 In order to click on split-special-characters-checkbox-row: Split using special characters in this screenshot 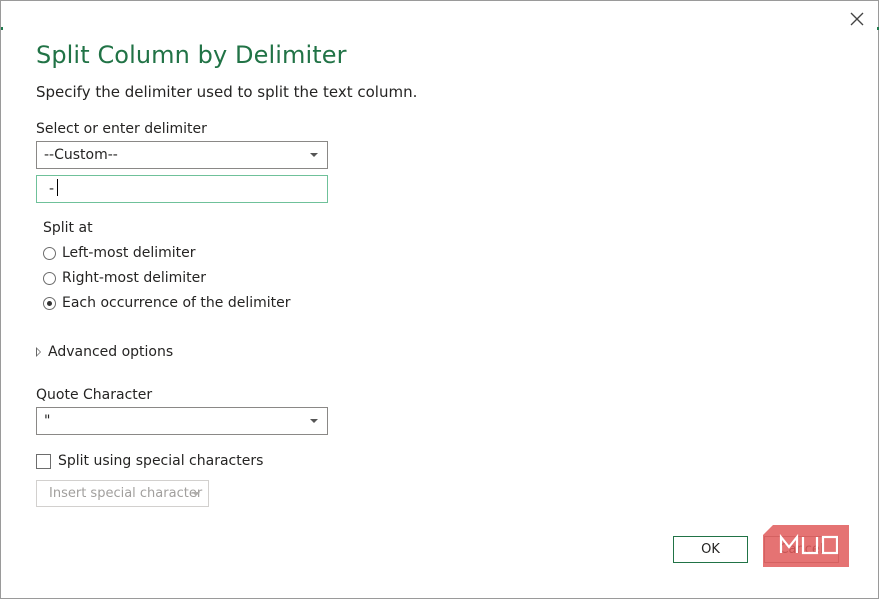, I will do `click(149, 461)`.